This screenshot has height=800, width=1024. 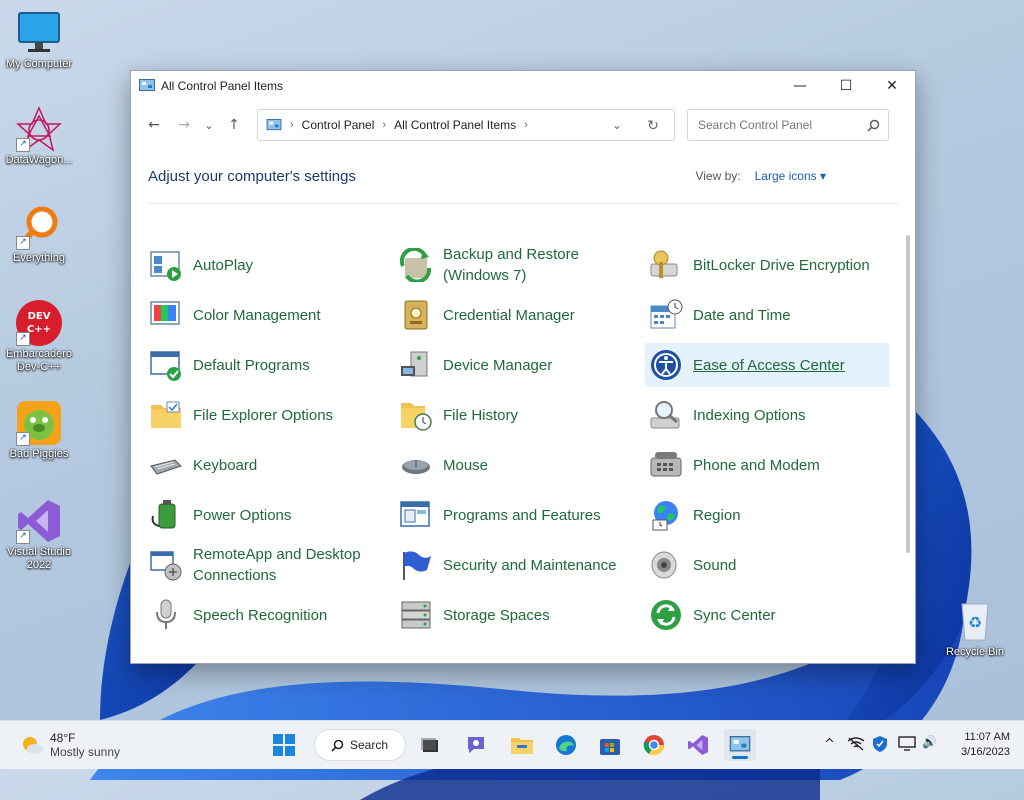 I want to click on control-panel-item: File History, so click(x=517, y=415).